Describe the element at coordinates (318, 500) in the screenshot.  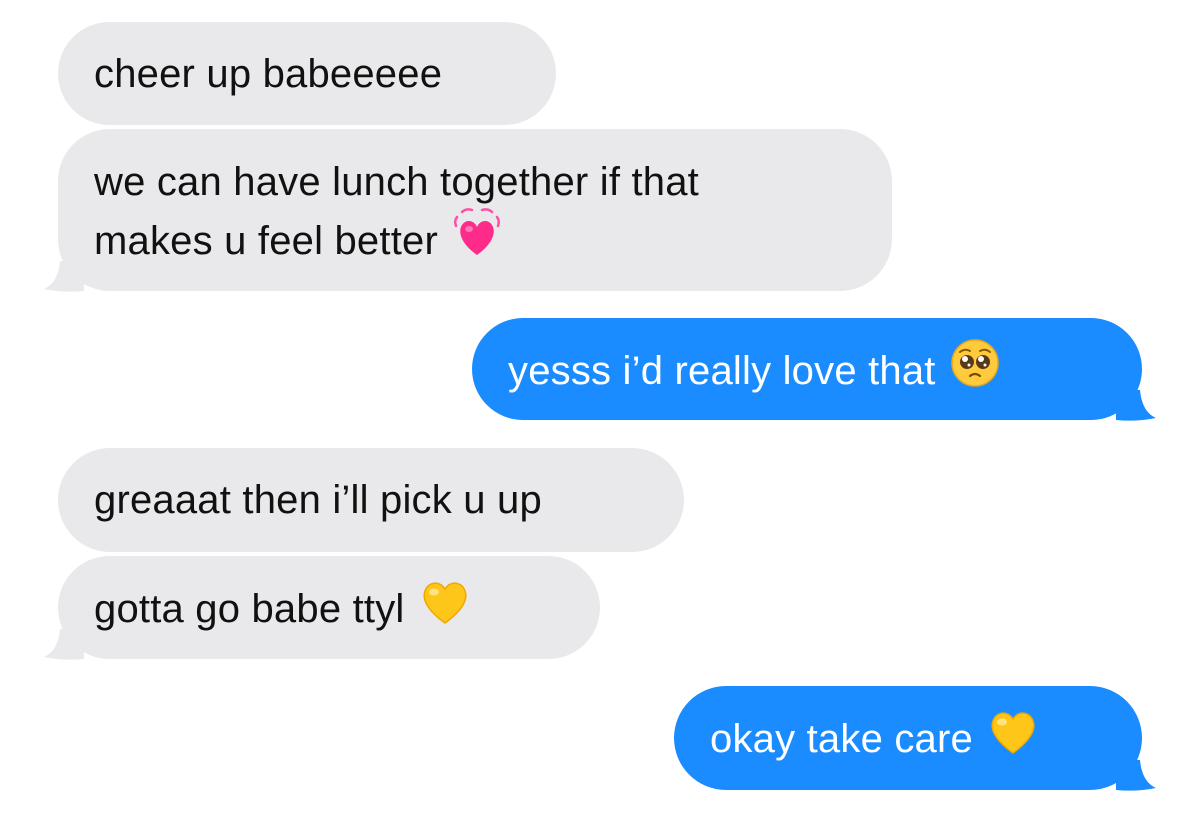
I see `message-text: greaaat then i’ll pick u up` at that location.